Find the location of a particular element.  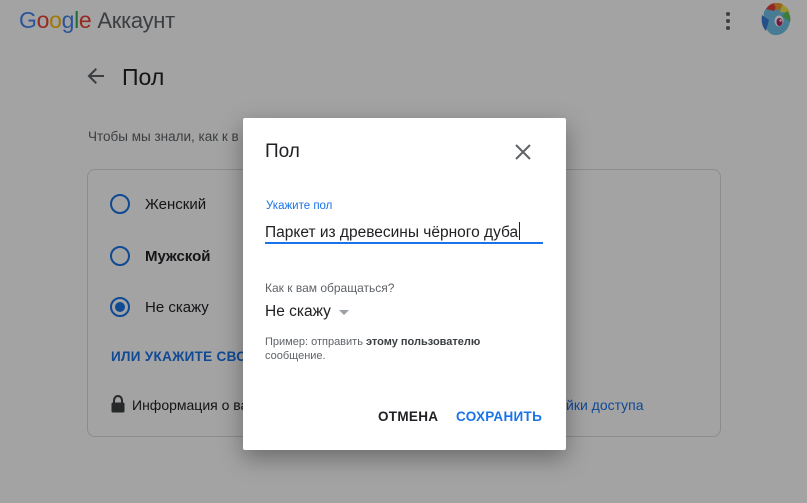

text-caret is located at coordinates (520, 231).